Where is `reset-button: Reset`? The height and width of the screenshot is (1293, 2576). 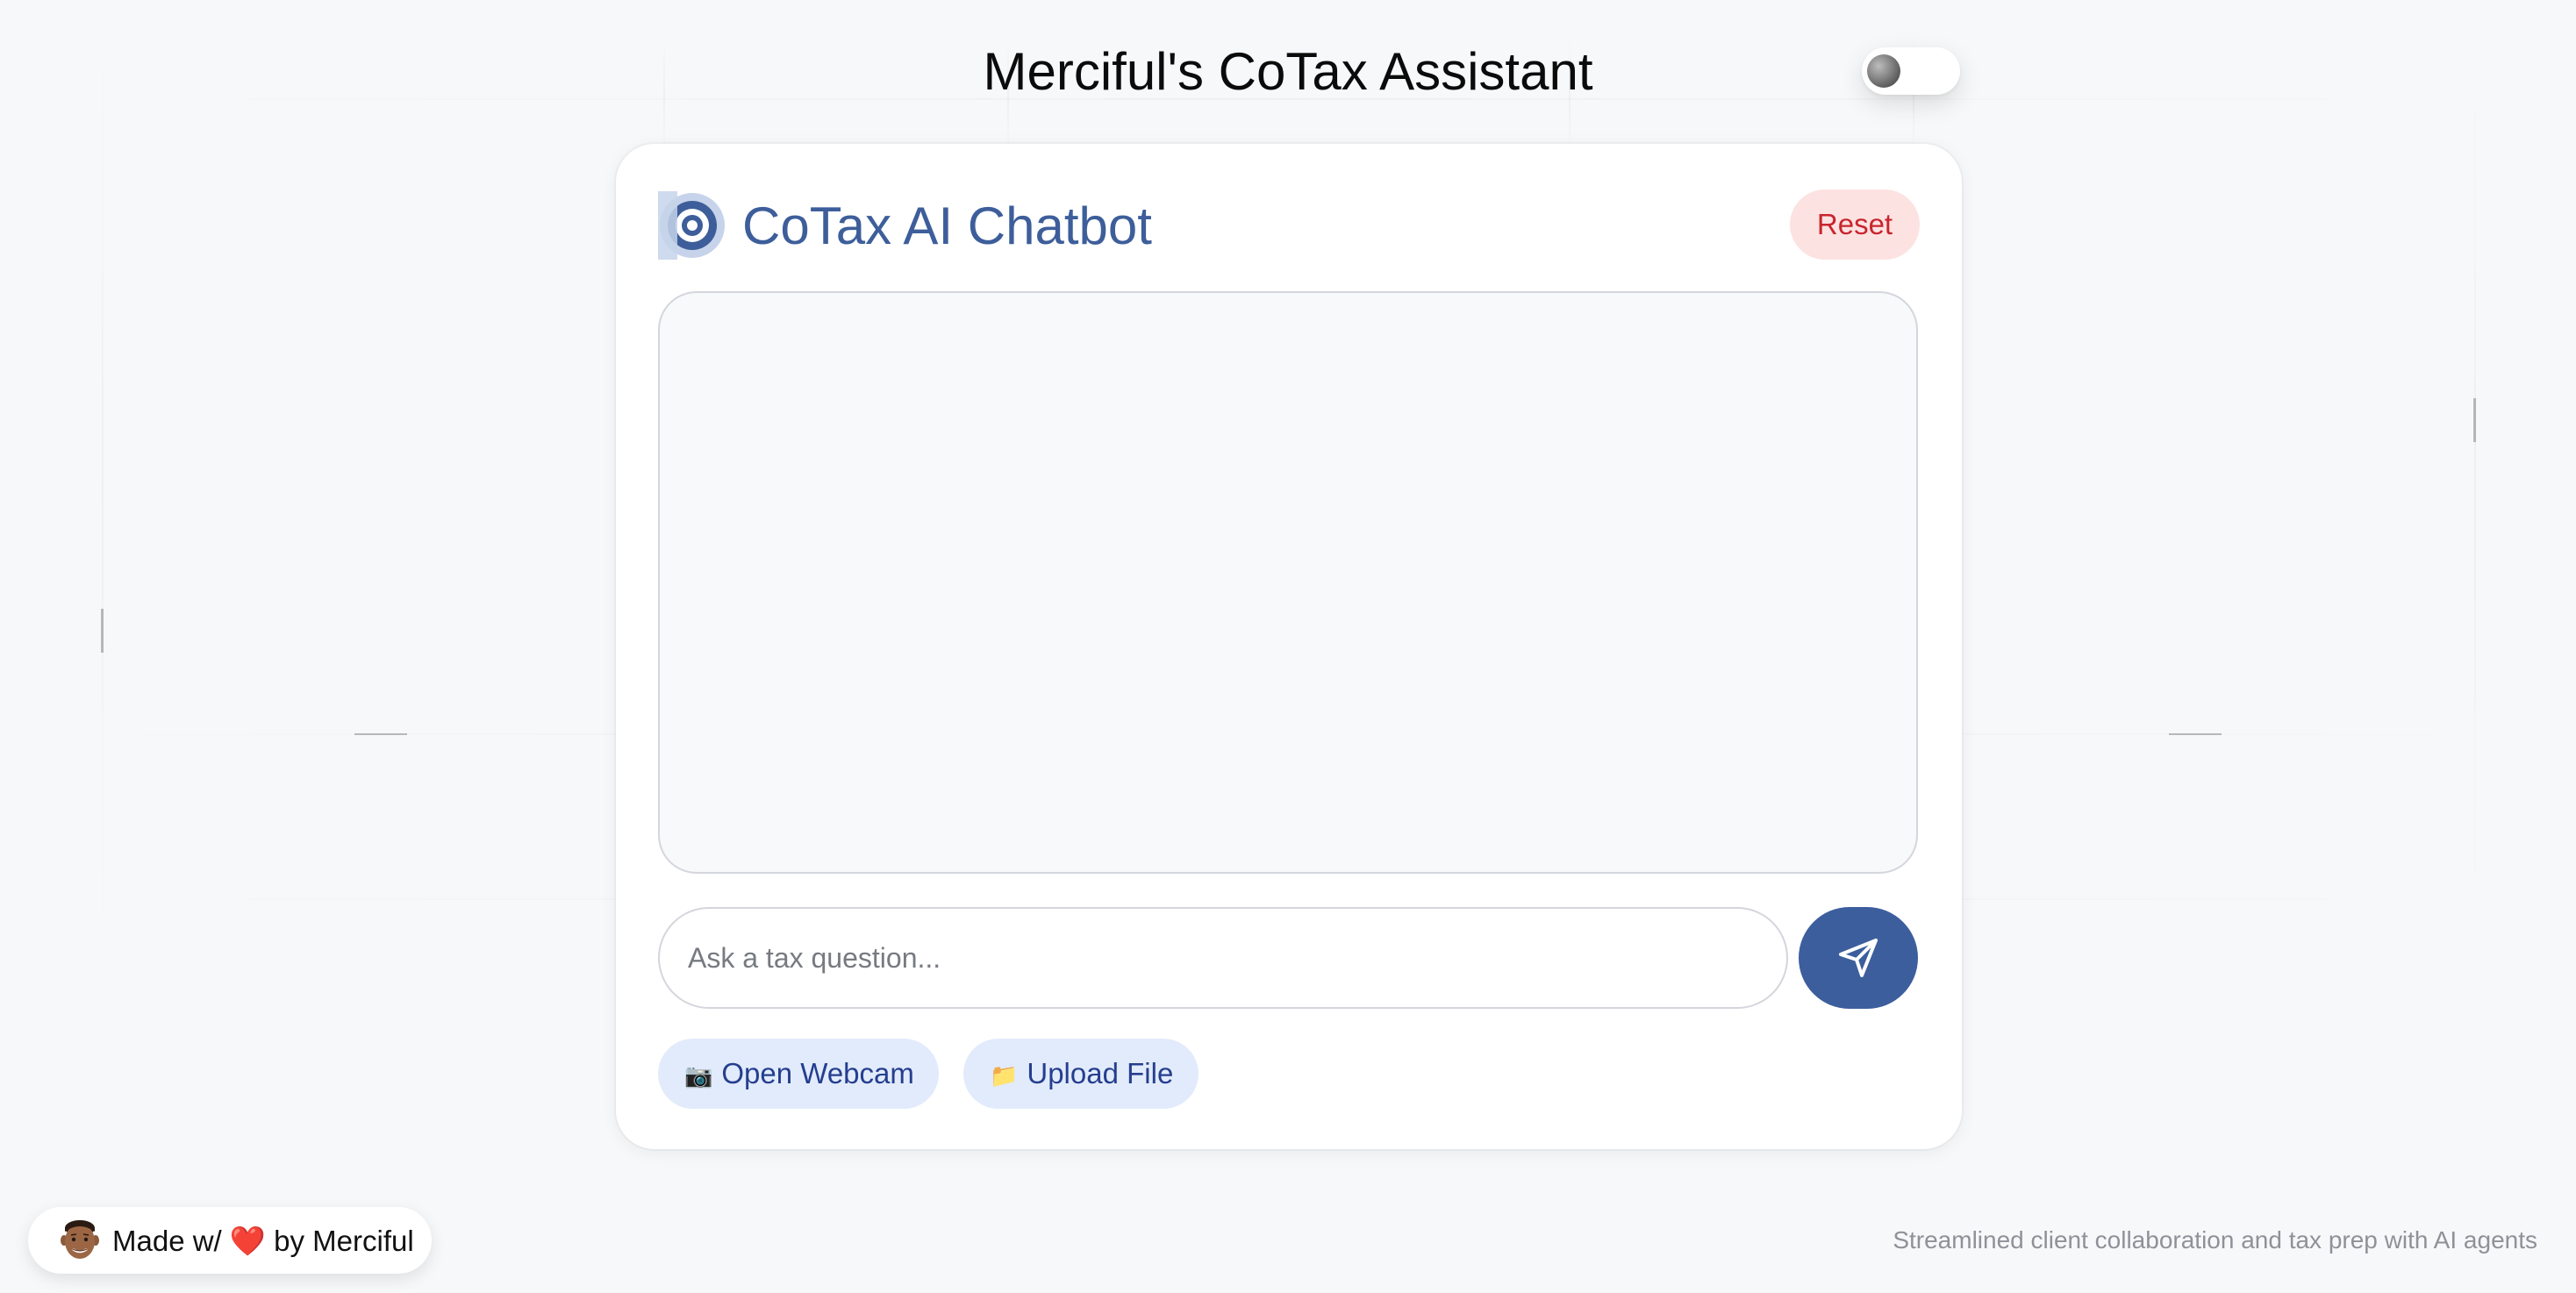
reset-button: Reset is located at coordinates (1855, 224).